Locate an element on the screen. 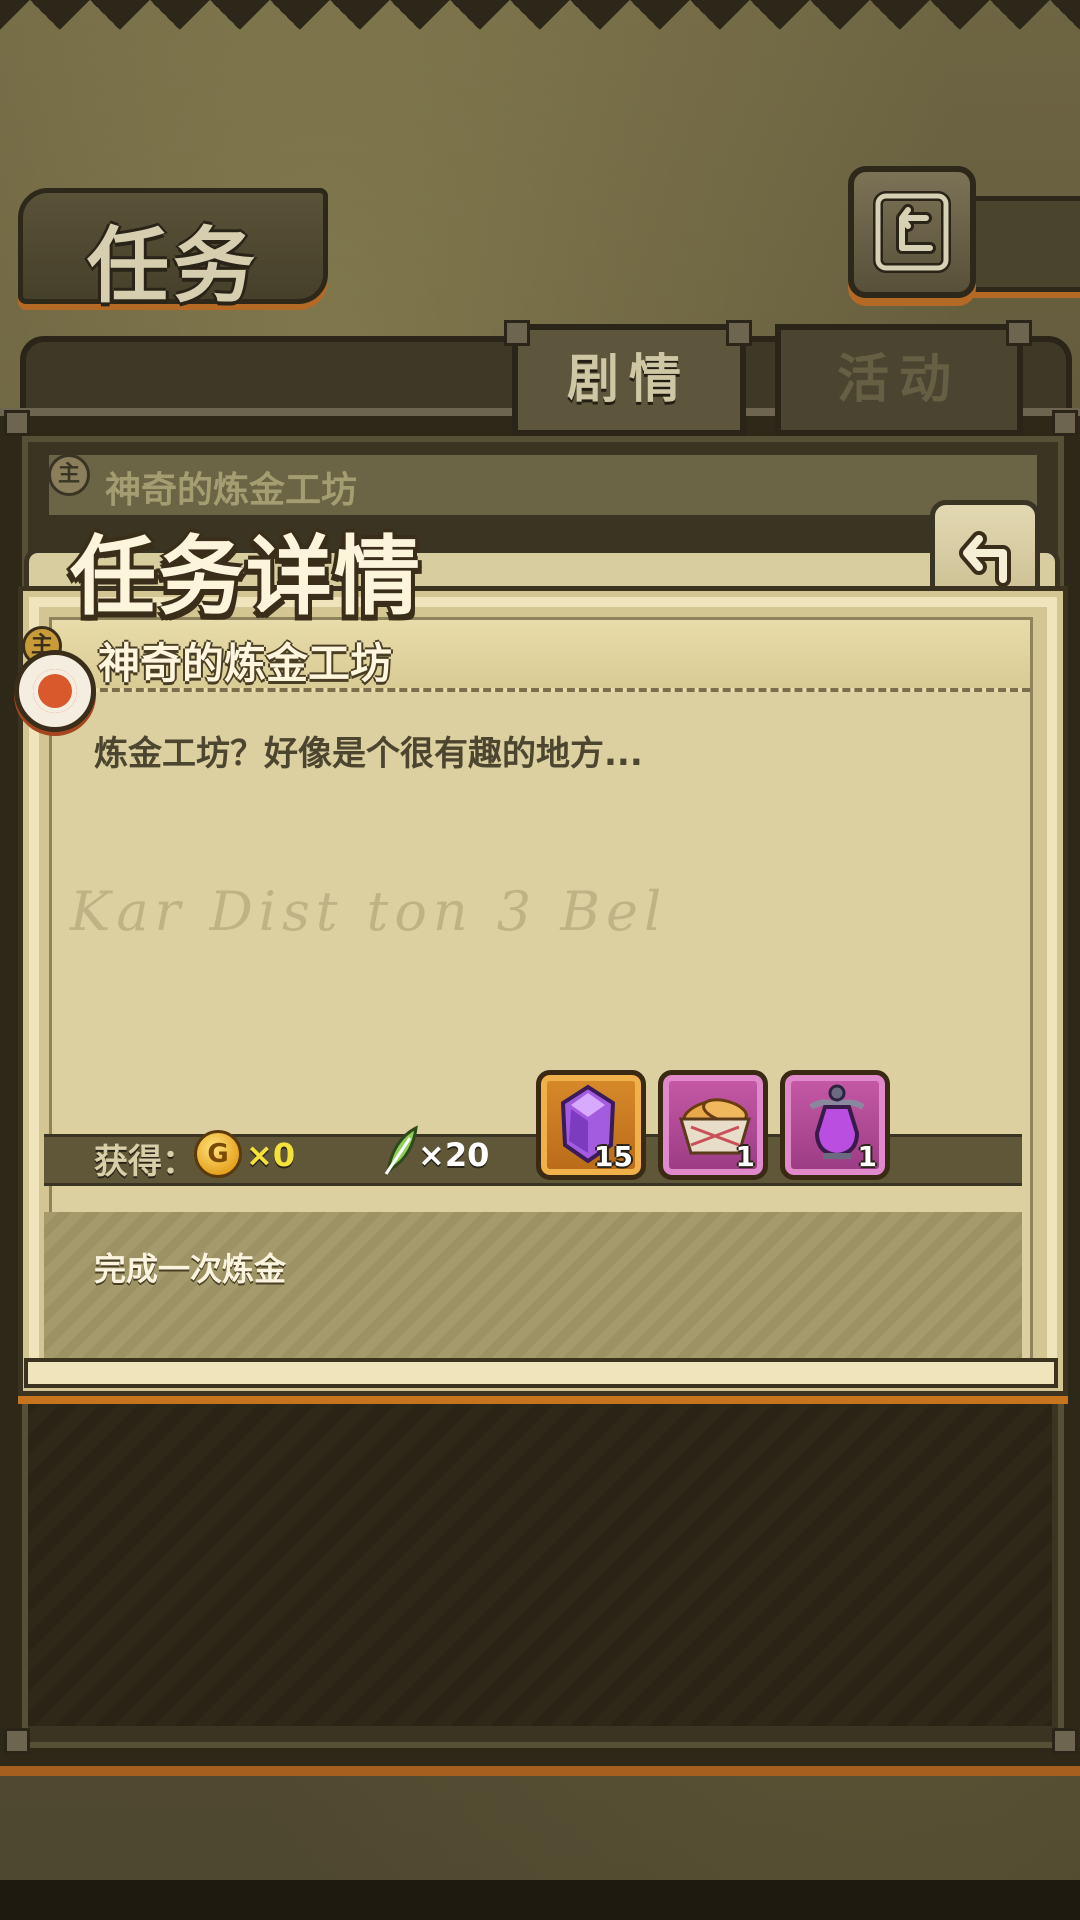 This screenshot has height=1920, width=1080. feather-count: ×20 is located at coordinates (454, 1155).